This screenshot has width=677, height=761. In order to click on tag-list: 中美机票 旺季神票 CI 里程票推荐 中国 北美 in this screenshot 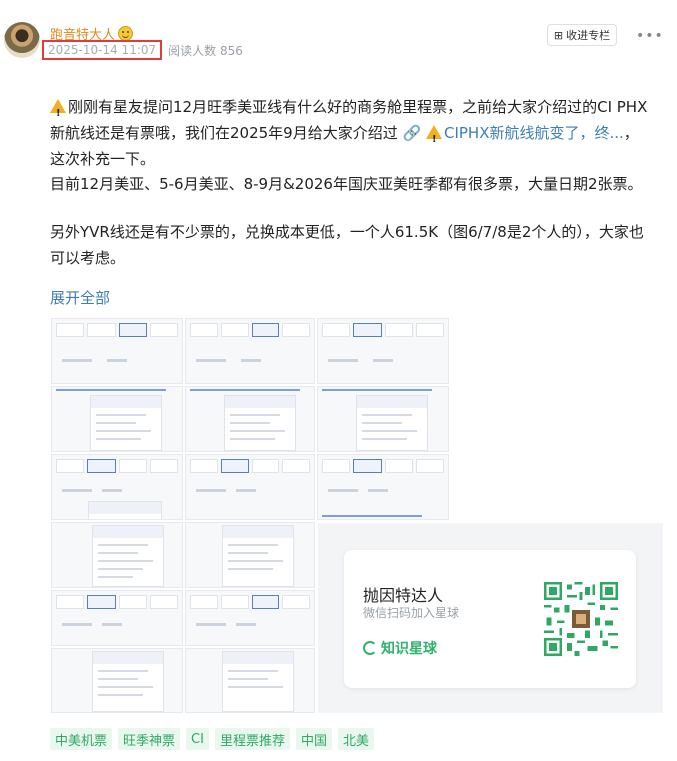, I will do `click(212, 739)`.